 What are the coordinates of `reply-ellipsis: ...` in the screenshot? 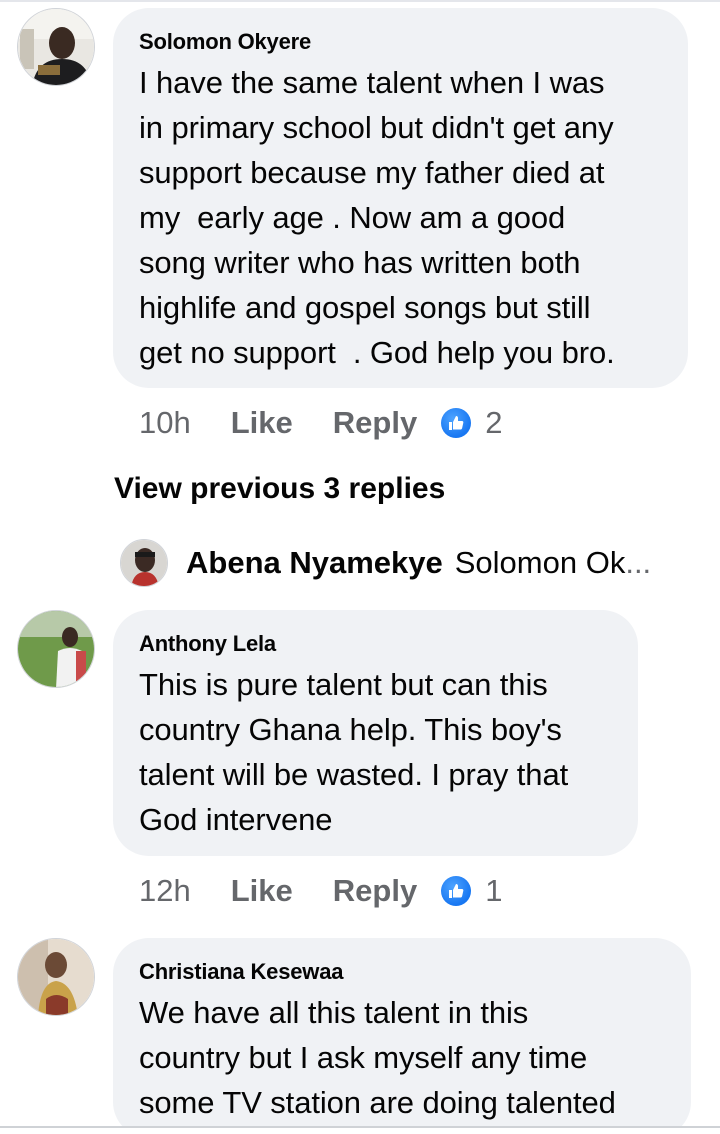 It's located at (638, 562).